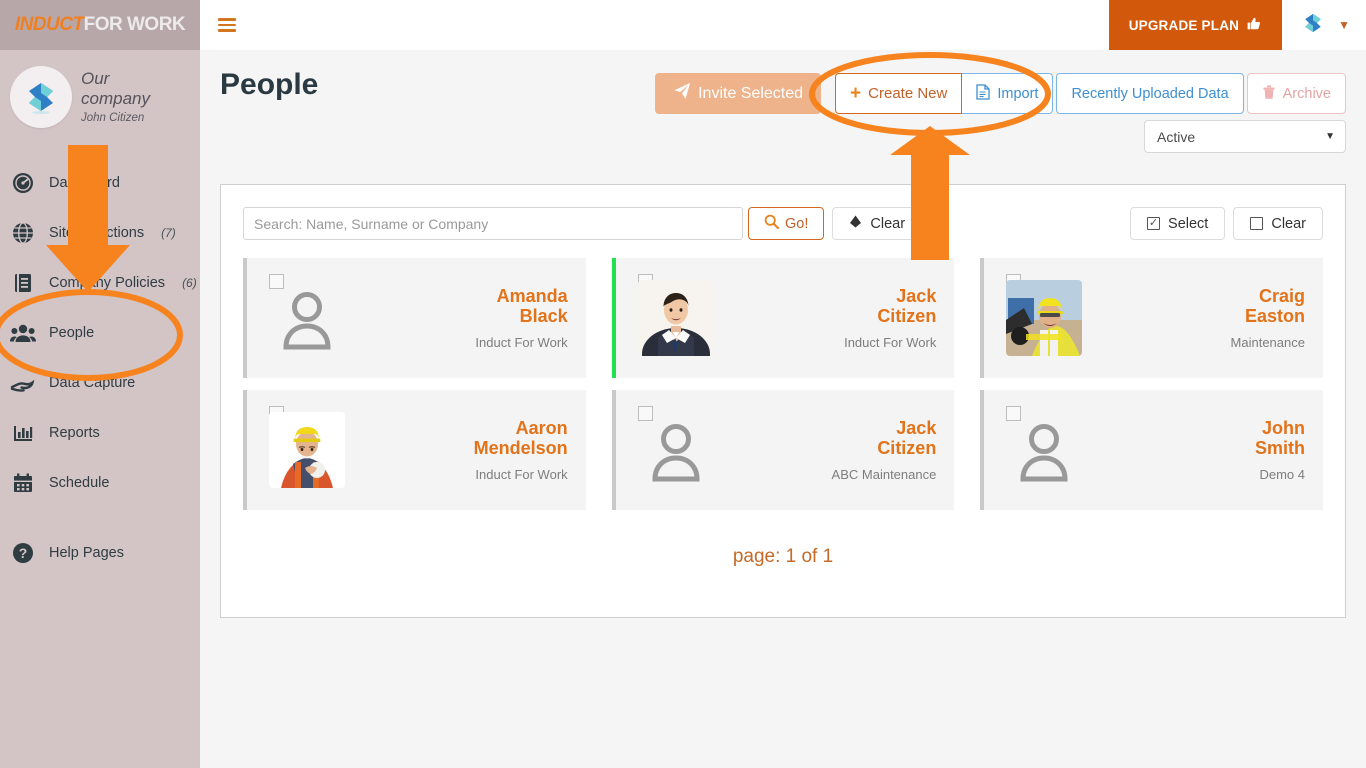 The height and width of the screenshot is (768, 1366). Describe the element at coordinates (1154, 223) in the screenshot. I see `checkbox-checked-icon: ✓` at that location.